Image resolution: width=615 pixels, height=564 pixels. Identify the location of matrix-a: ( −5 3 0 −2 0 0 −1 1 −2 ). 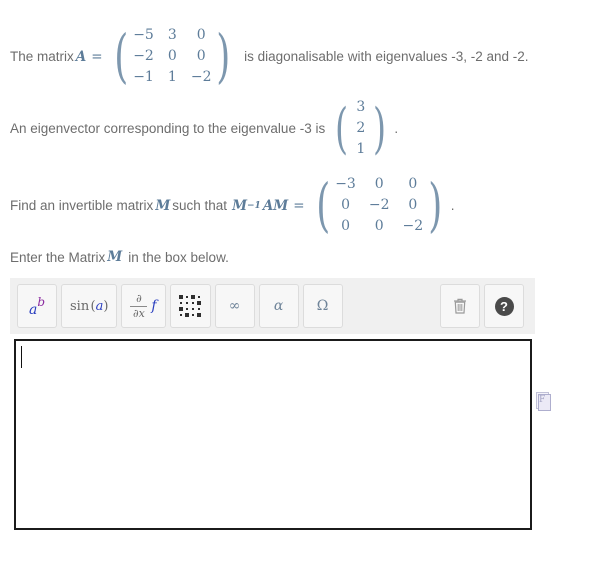
(173, 57).